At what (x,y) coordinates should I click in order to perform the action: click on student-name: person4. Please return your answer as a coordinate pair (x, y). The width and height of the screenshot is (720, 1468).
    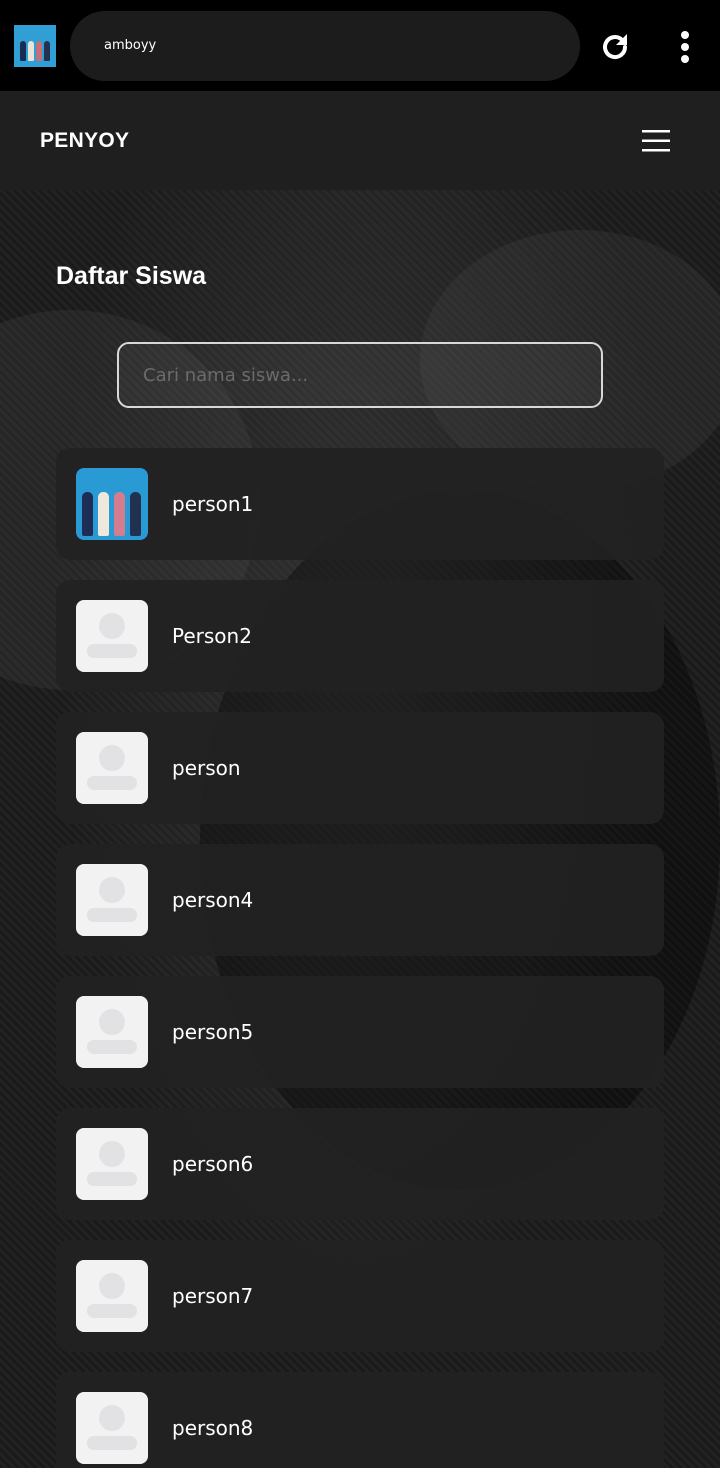
    Looking at the image, I should click on (213, 900).